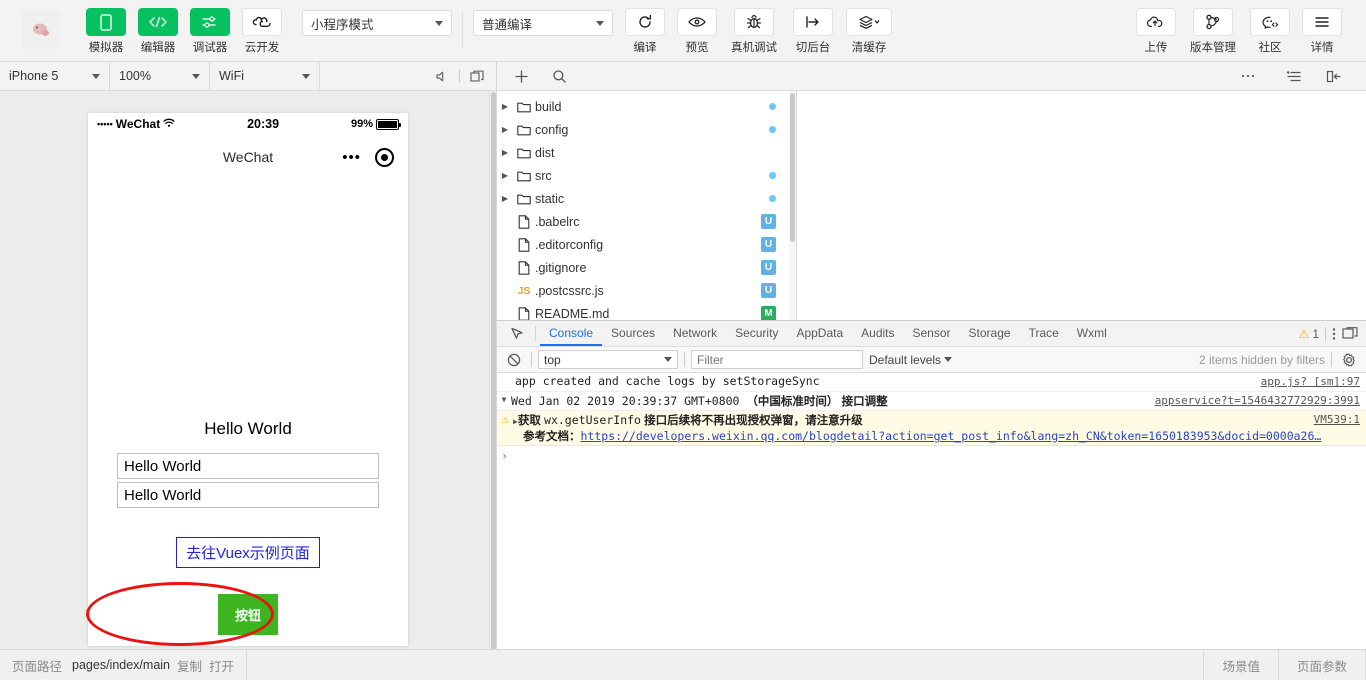 This screenshot has height=680, width=1366. Describe the element at coordinates (221, 665) in the screenshot. I see `open-path-button: 打开` at that location.